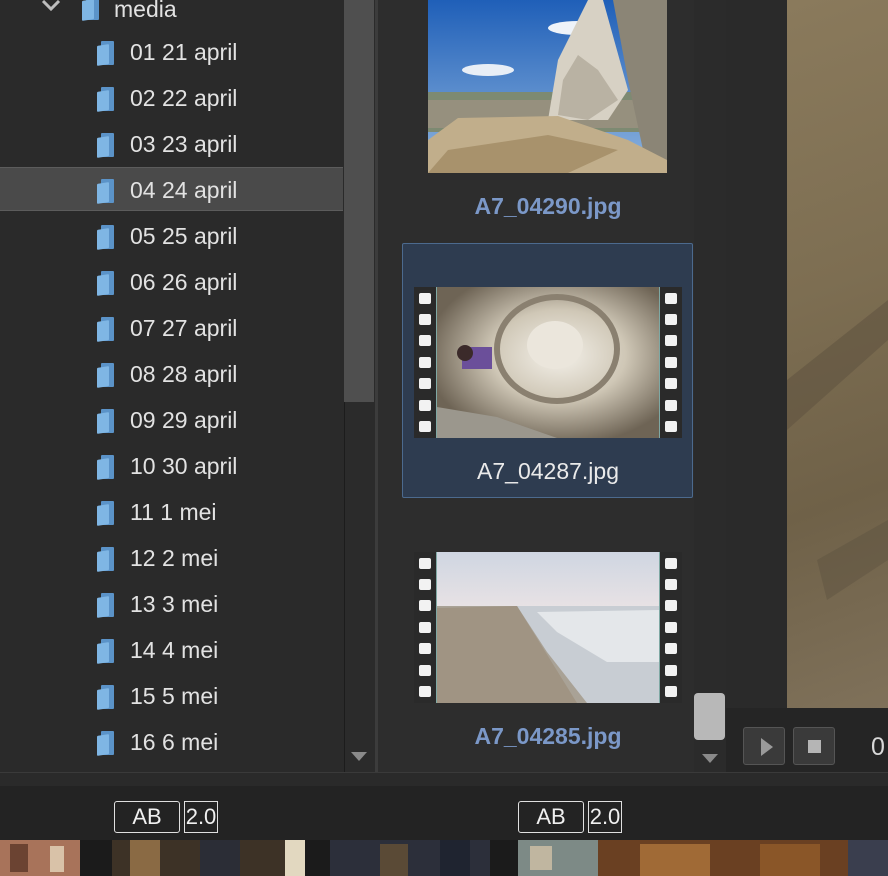 The width and height of the screenshot is (888, 876). Describe the element at coordinates (145, 10) in the screenshot. I see `folder-label-media: media` at that location.